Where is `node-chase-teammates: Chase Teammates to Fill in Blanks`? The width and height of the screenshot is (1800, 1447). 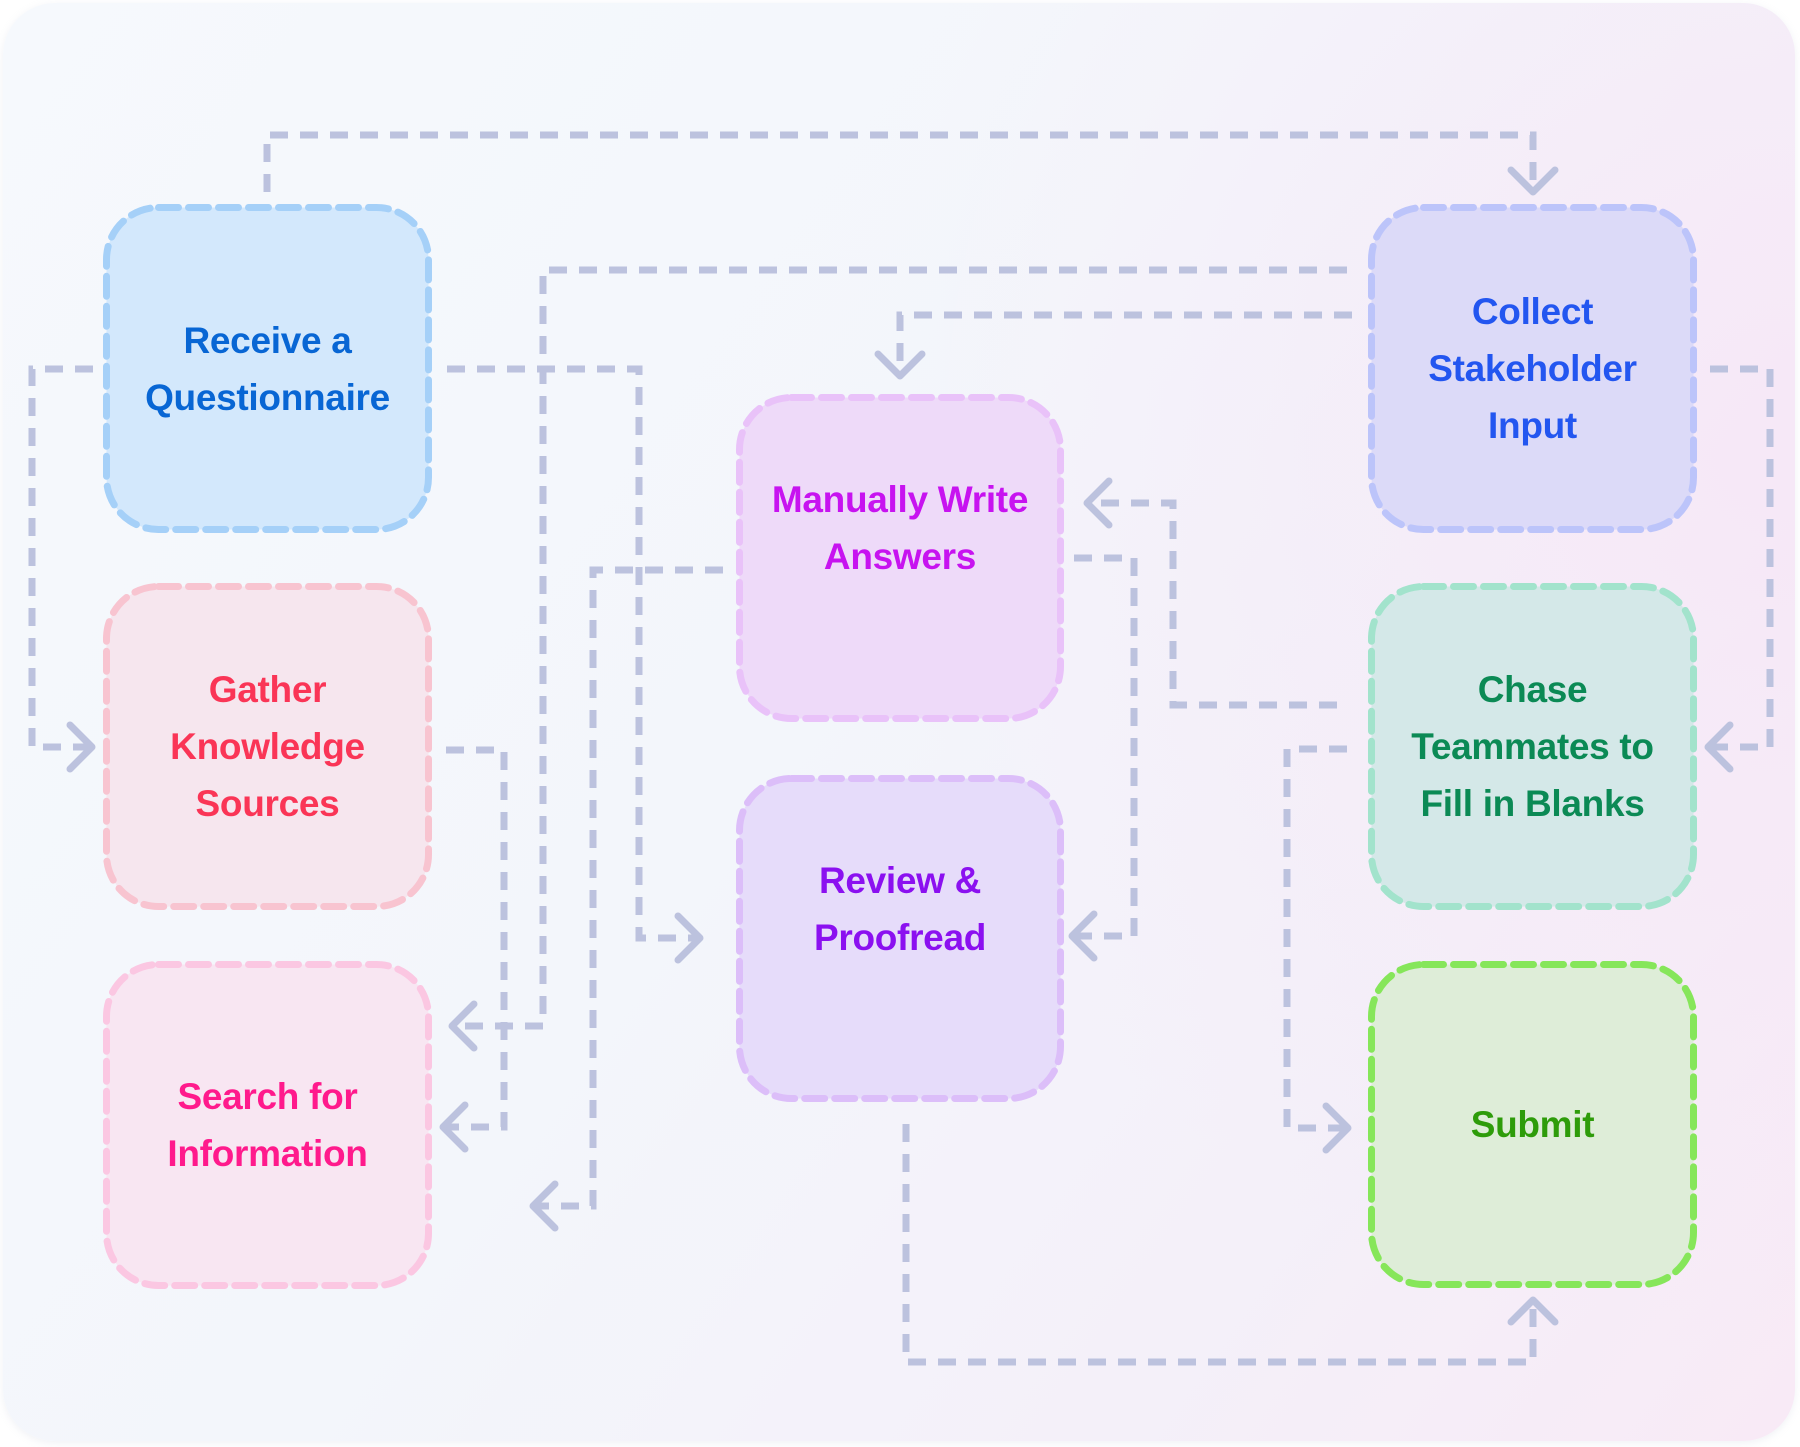
node-chase-teammates: Chase Teammates to Fill in Blanks is located at coordinates (1532, 746).